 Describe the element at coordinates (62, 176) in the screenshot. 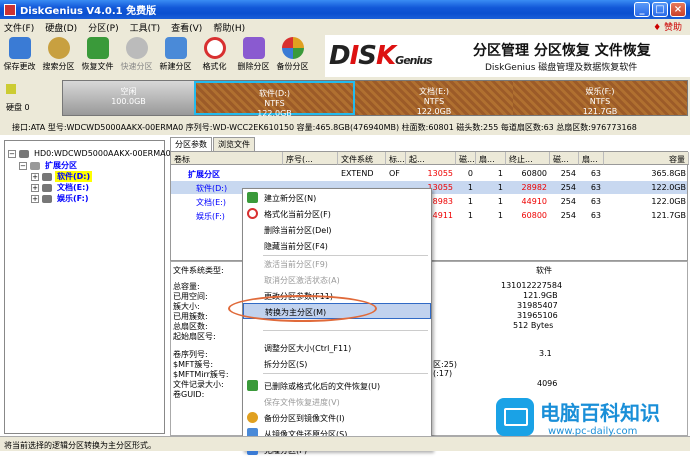

I see `tree-node-software: + 软件(D:)` at that location.